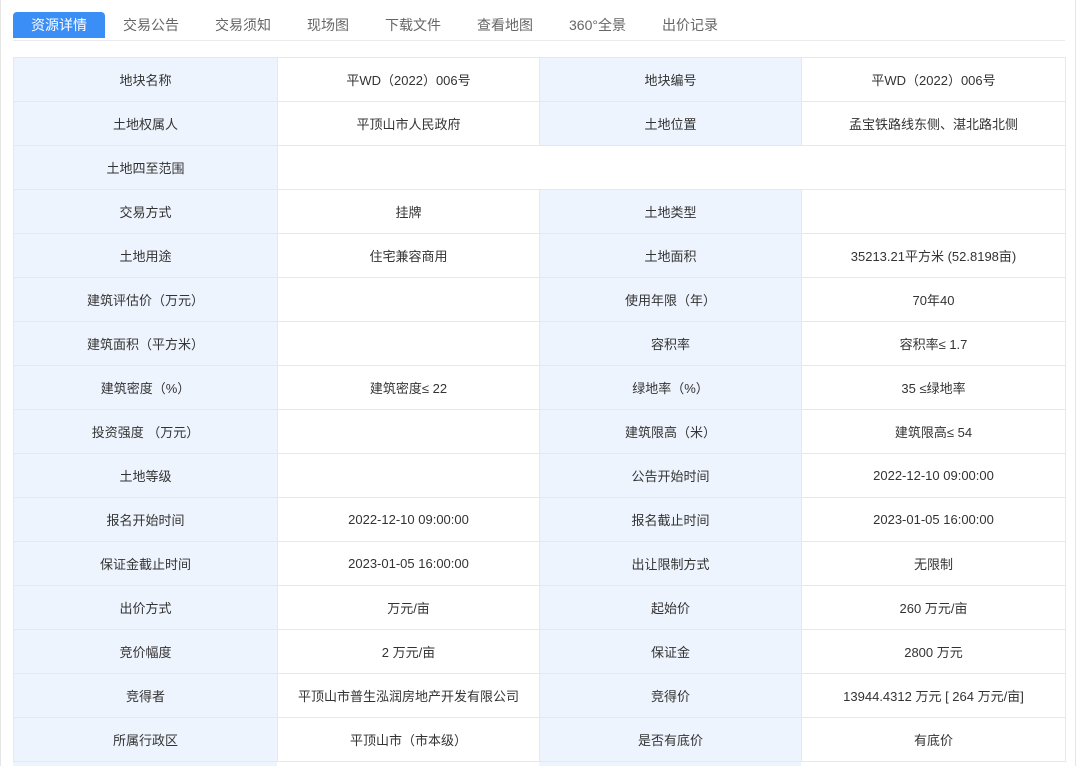  Describe the element at coordinates (505, 25) in the screenshot. I see `tab-view-map: 查看地图` at that location.